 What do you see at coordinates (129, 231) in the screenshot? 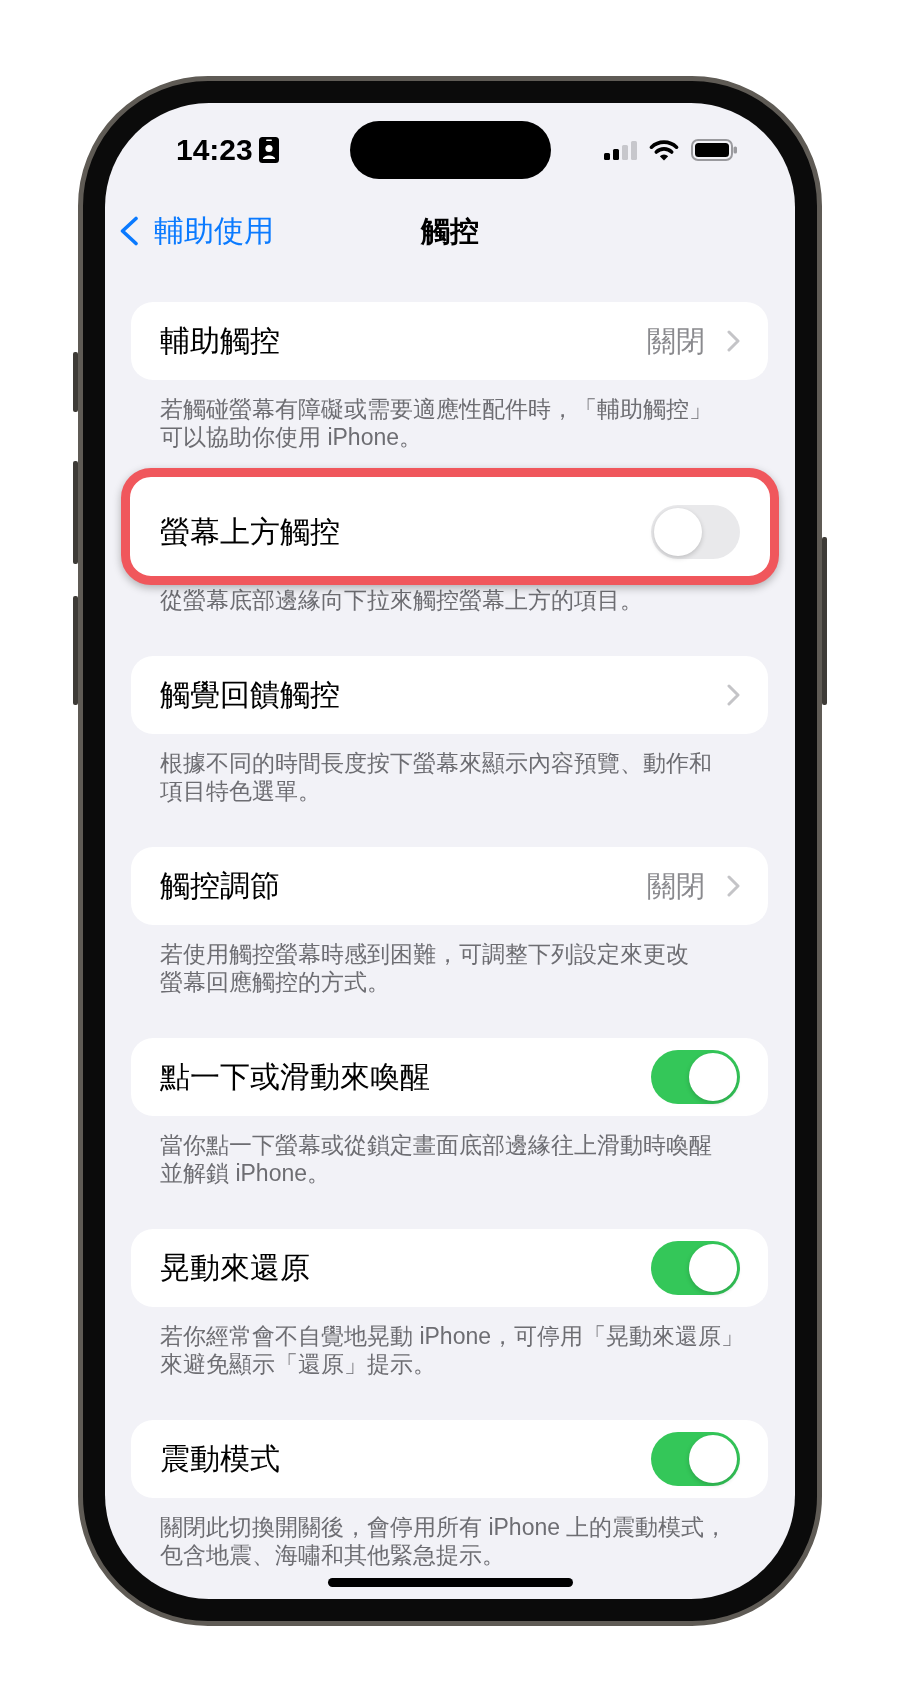
I see `chevron-left-icon` at bounding box center [129, 231].